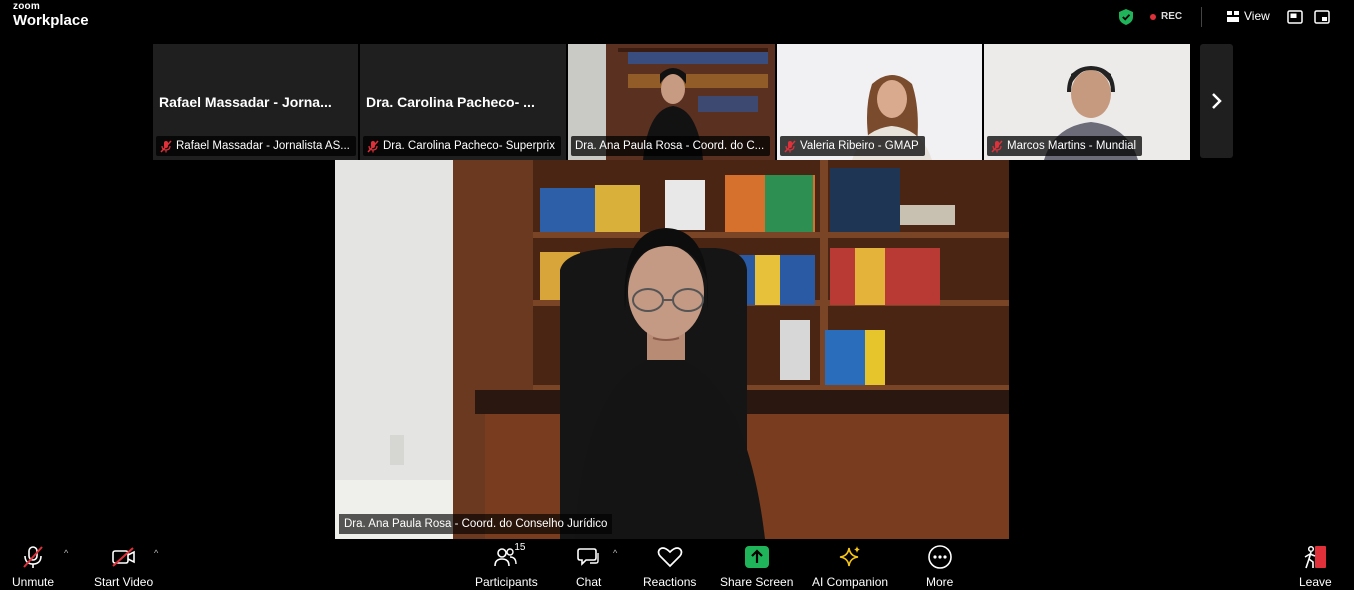  What do you see at coordinates (859, 146) in the screenshot?
I see `participant-label-text: Valeria Ribeiro - GMAP` at bounding box center [859, 146].